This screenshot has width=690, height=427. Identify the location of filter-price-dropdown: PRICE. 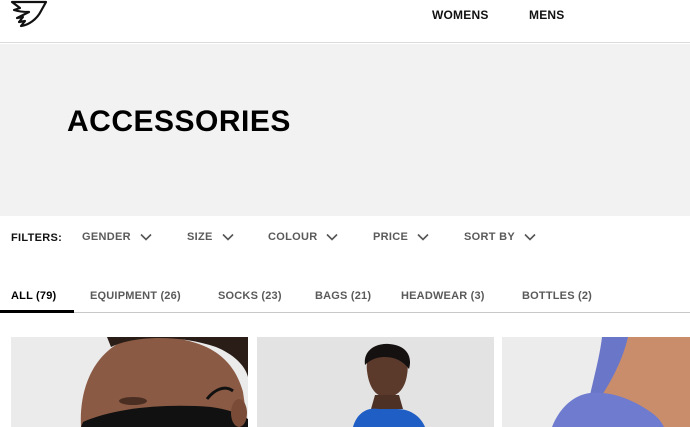
(401, 237).